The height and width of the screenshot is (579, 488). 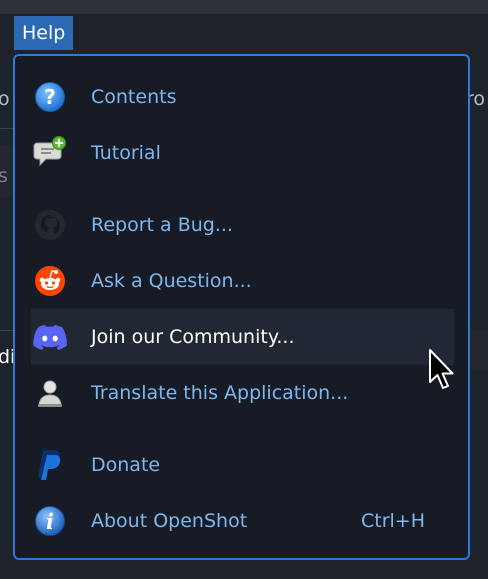 What do you see at coordinates (4, 176) in the screenshot?
I see `background-text-left-2: s` at bounding box center [4, 176].